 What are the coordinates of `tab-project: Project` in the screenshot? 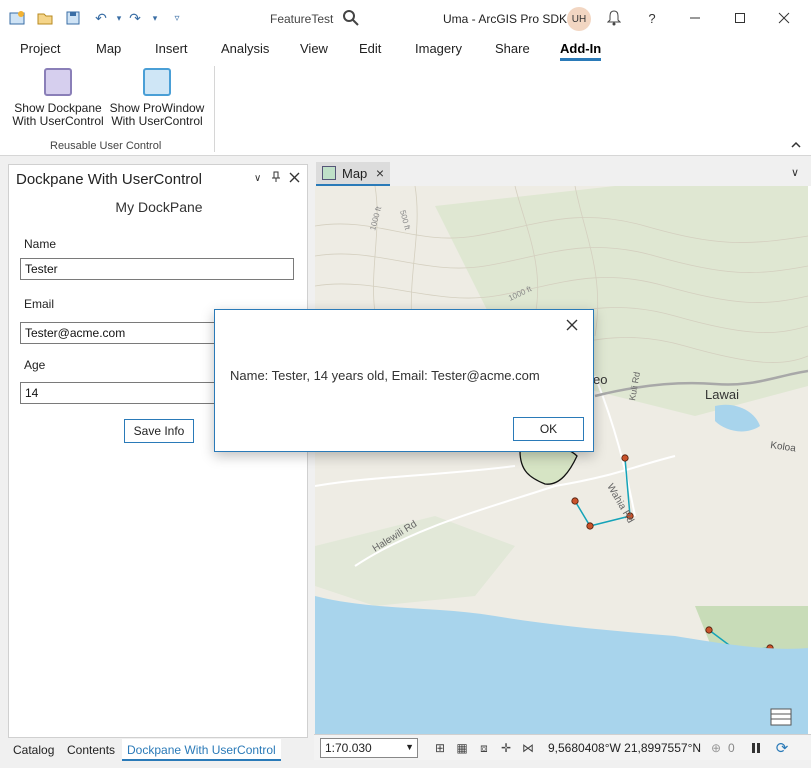 It's located at (40, 48).